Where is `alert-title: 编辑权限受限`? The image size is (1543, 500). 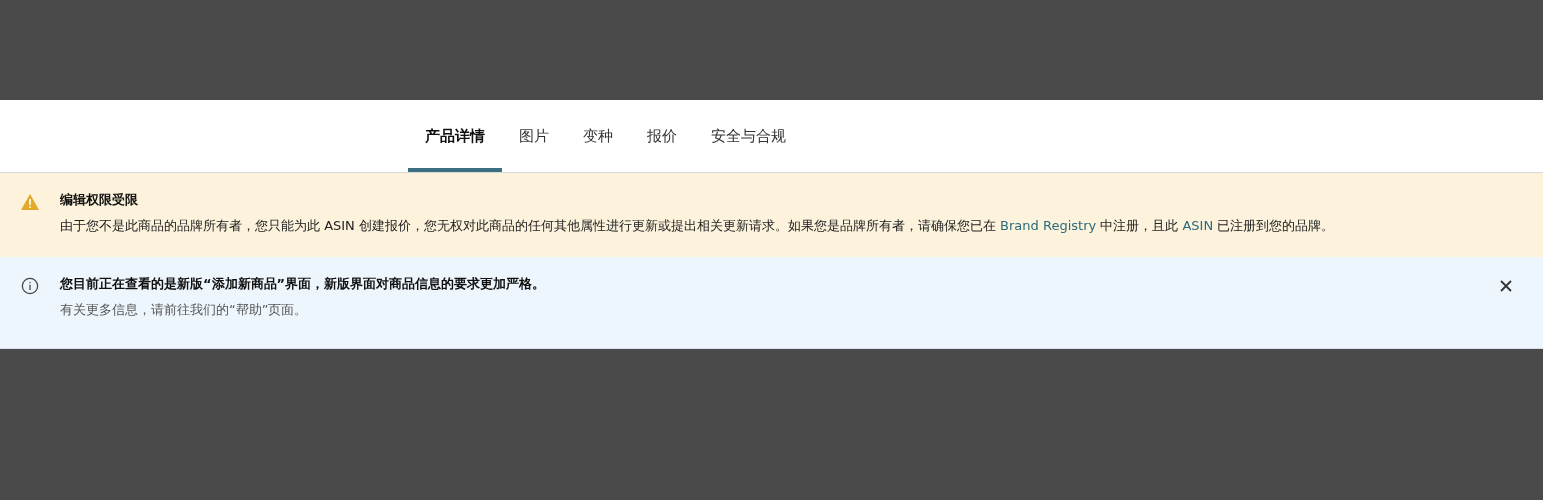 alert-title: 编辑权限受限 is located at coordinates (99, 200).